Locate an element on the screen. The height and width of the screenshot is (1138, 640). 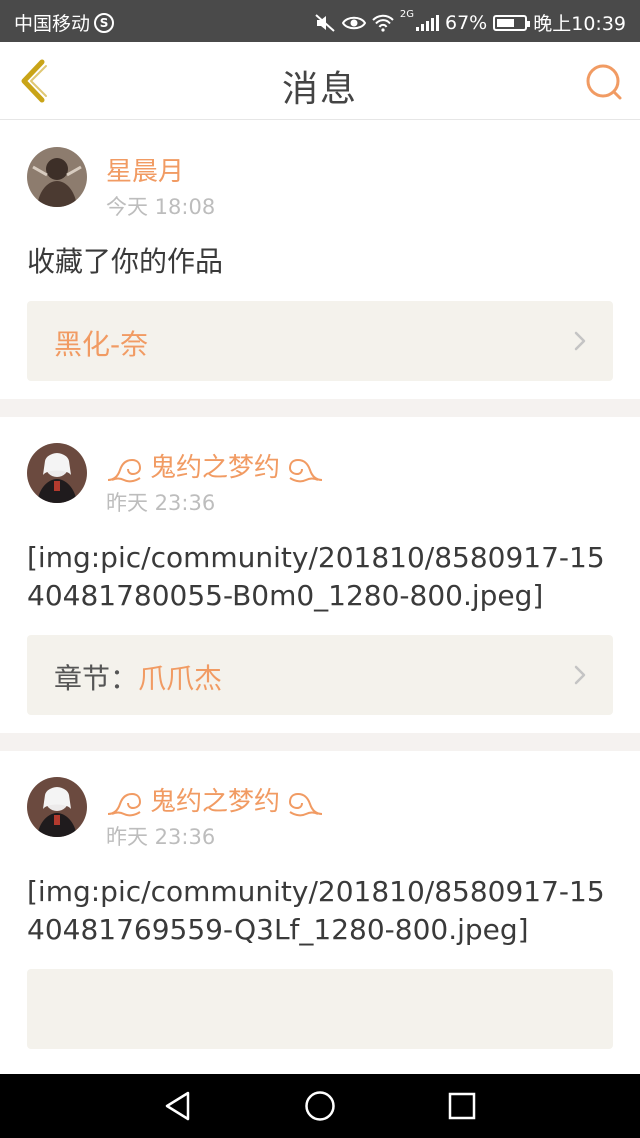
carrier-name: 中国移动 is located at coordinates (52, 24).